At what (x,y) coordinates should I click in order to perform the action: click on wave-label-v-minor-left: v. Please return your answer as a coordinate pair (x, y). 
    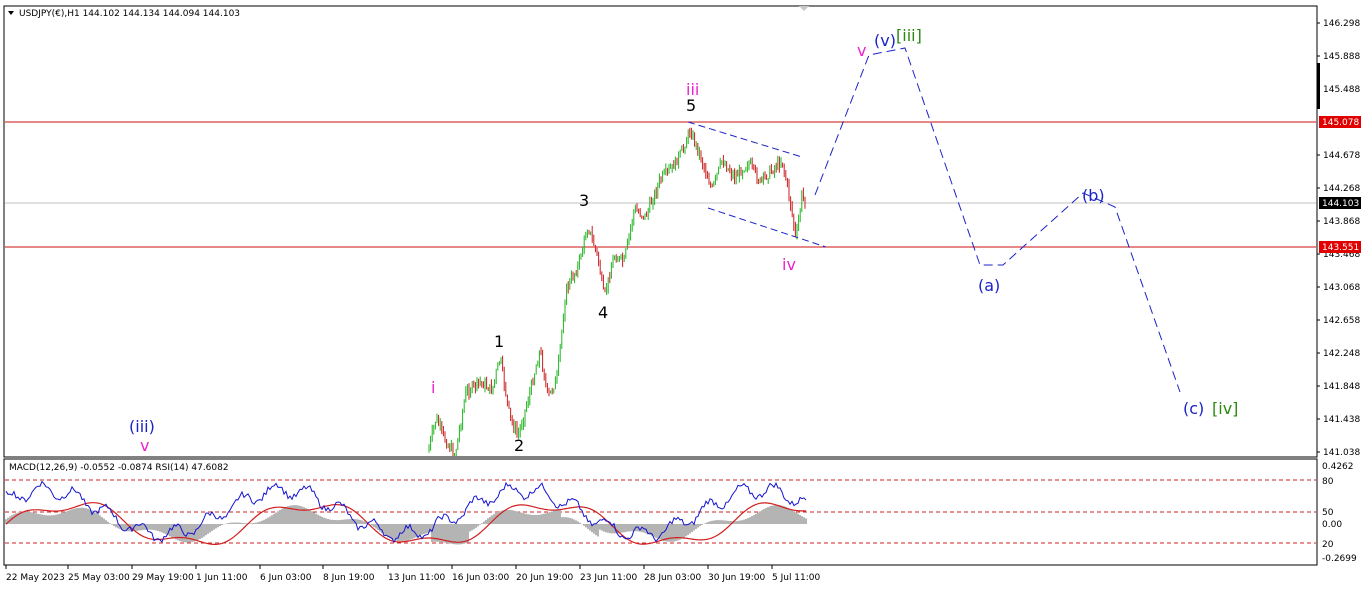
    Looking at the image, I should click on (144, 445).